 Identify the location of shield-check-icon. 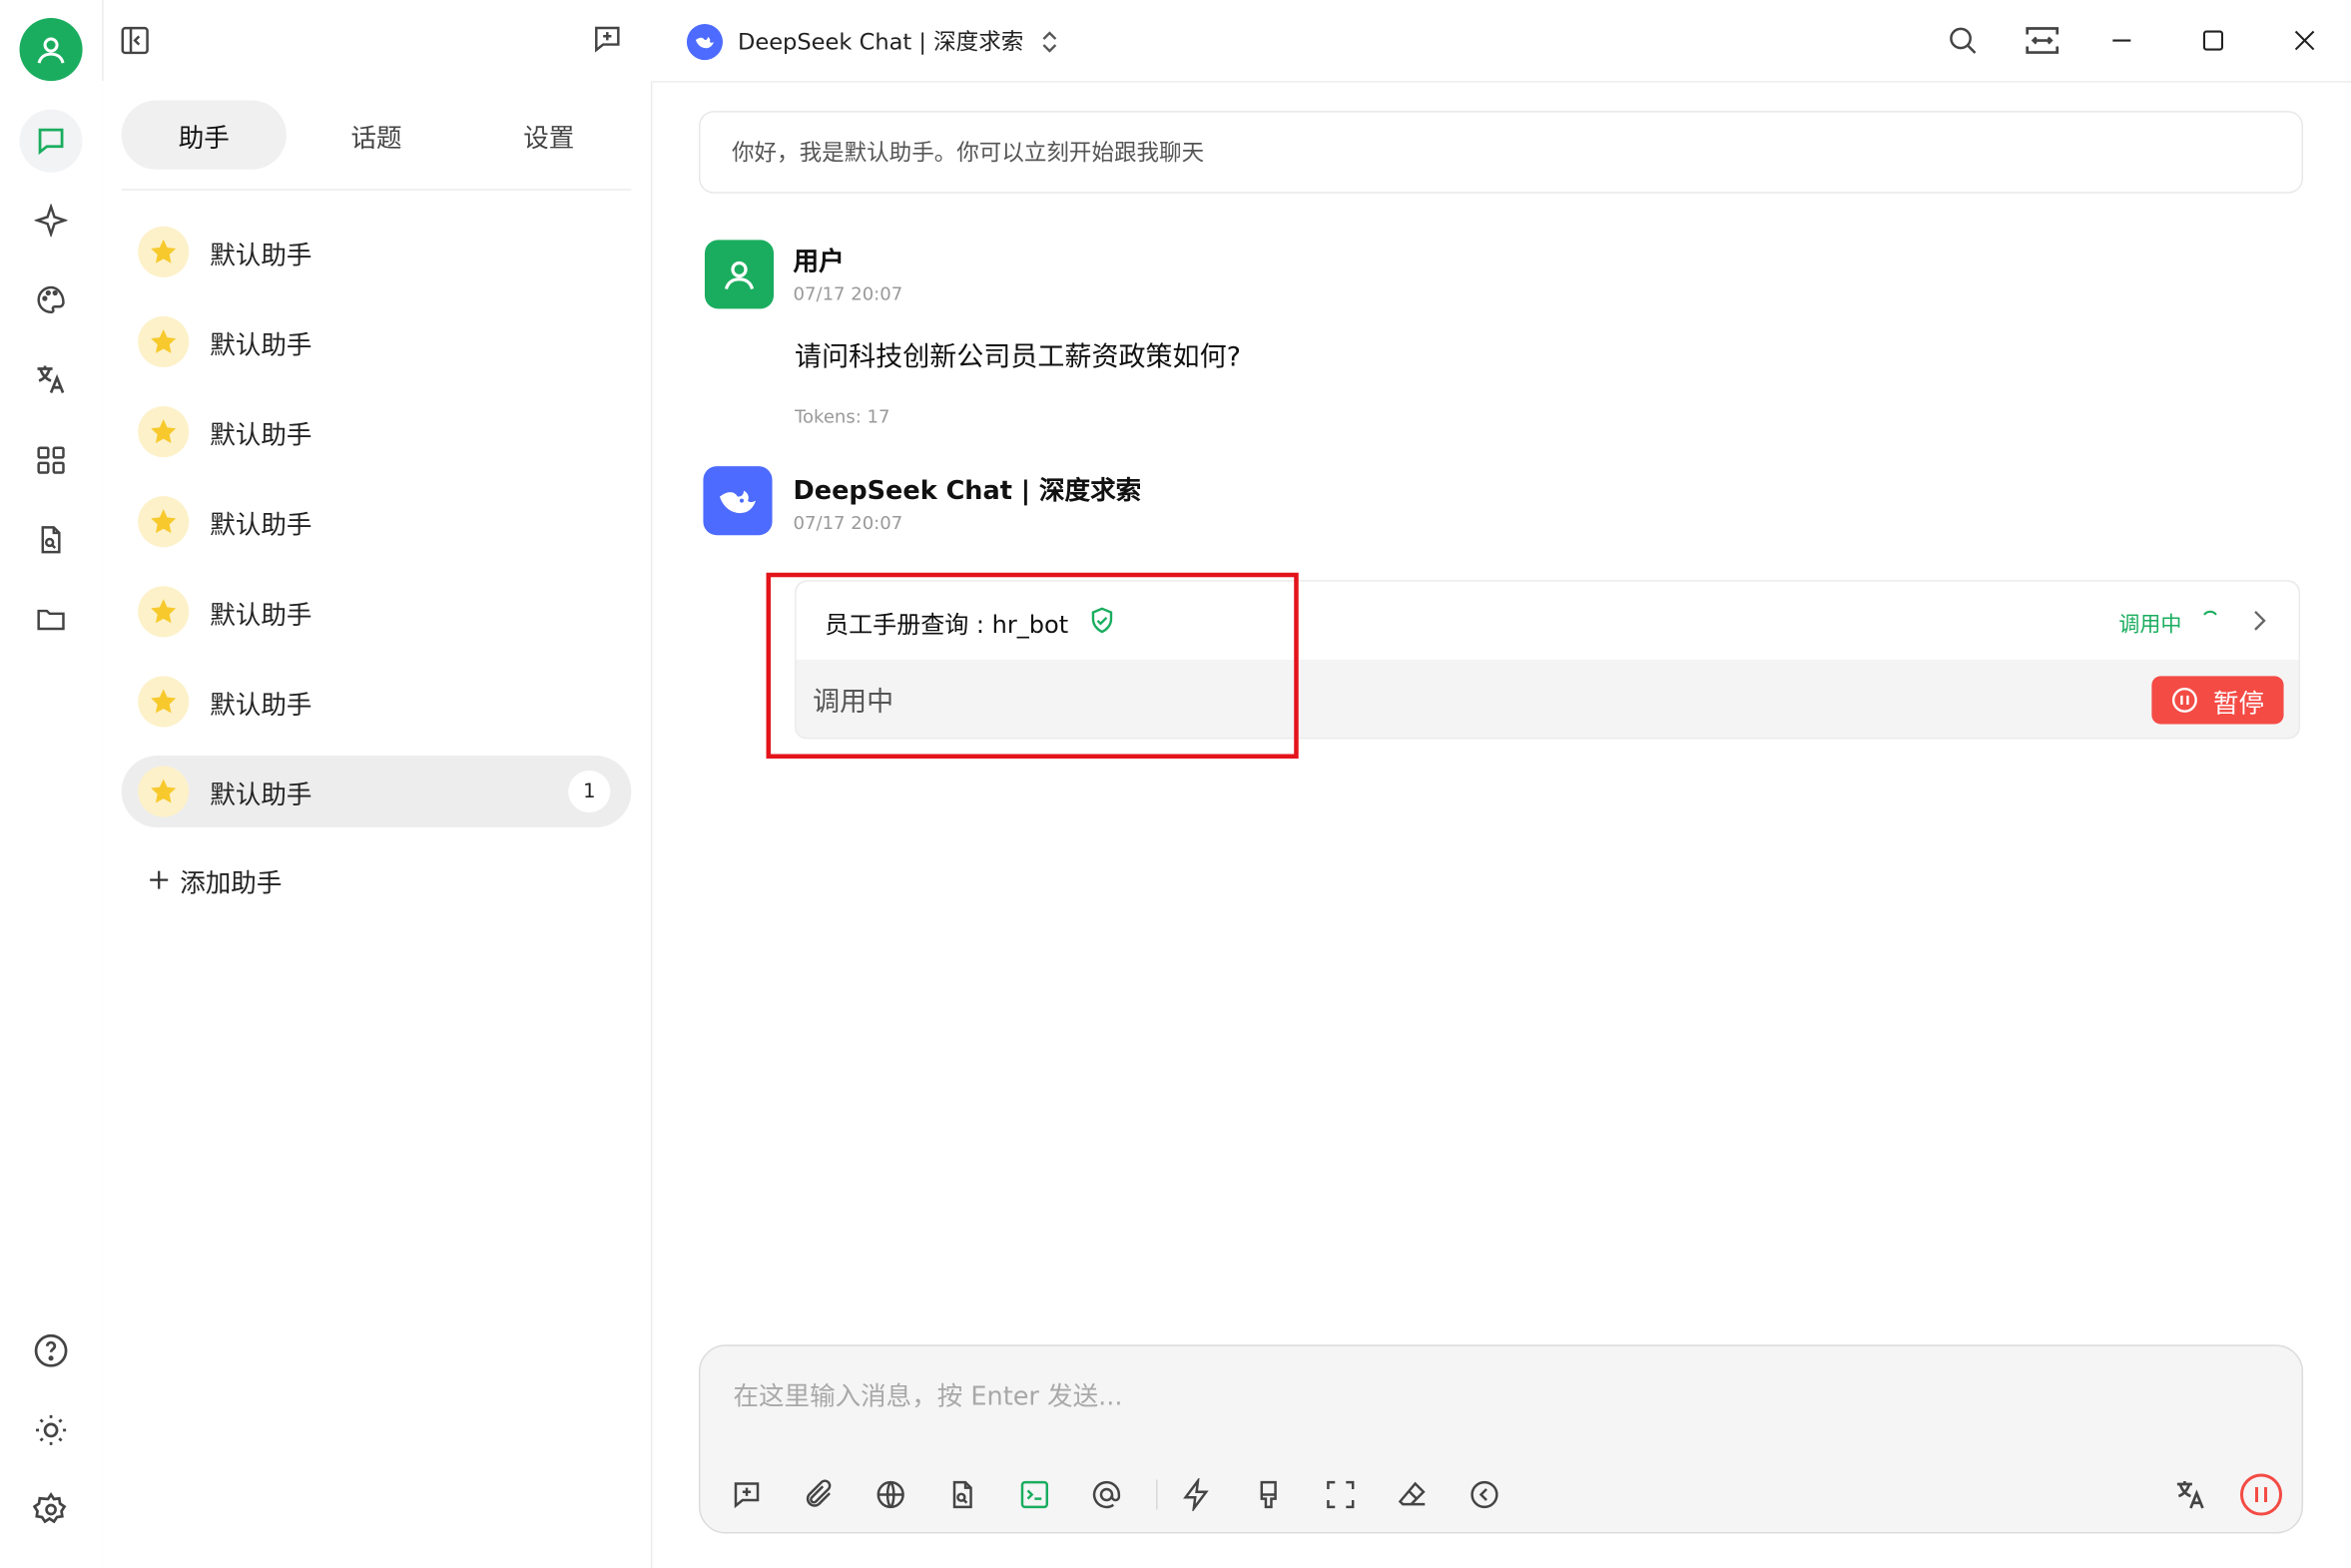
(1102, 620).